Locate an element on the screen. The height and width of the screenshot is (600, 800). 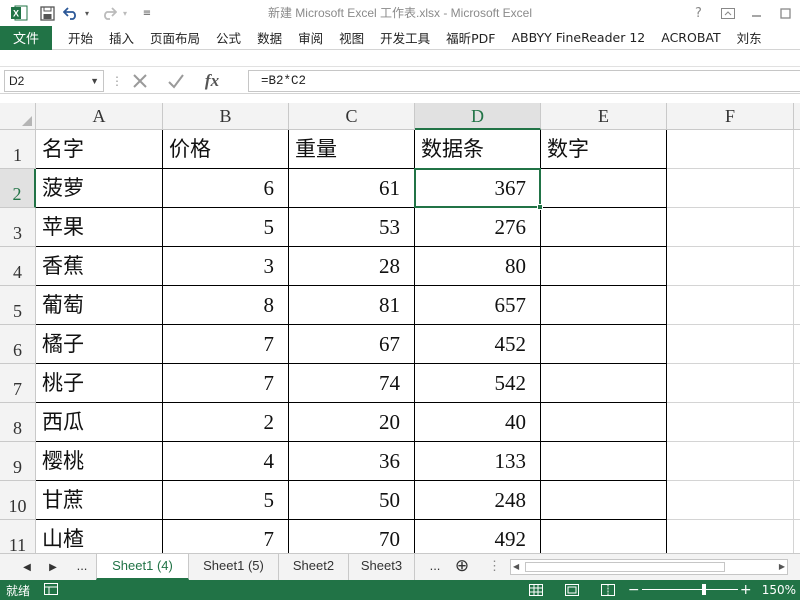
row-header-9: 9 is located at coordinates (18, 461).